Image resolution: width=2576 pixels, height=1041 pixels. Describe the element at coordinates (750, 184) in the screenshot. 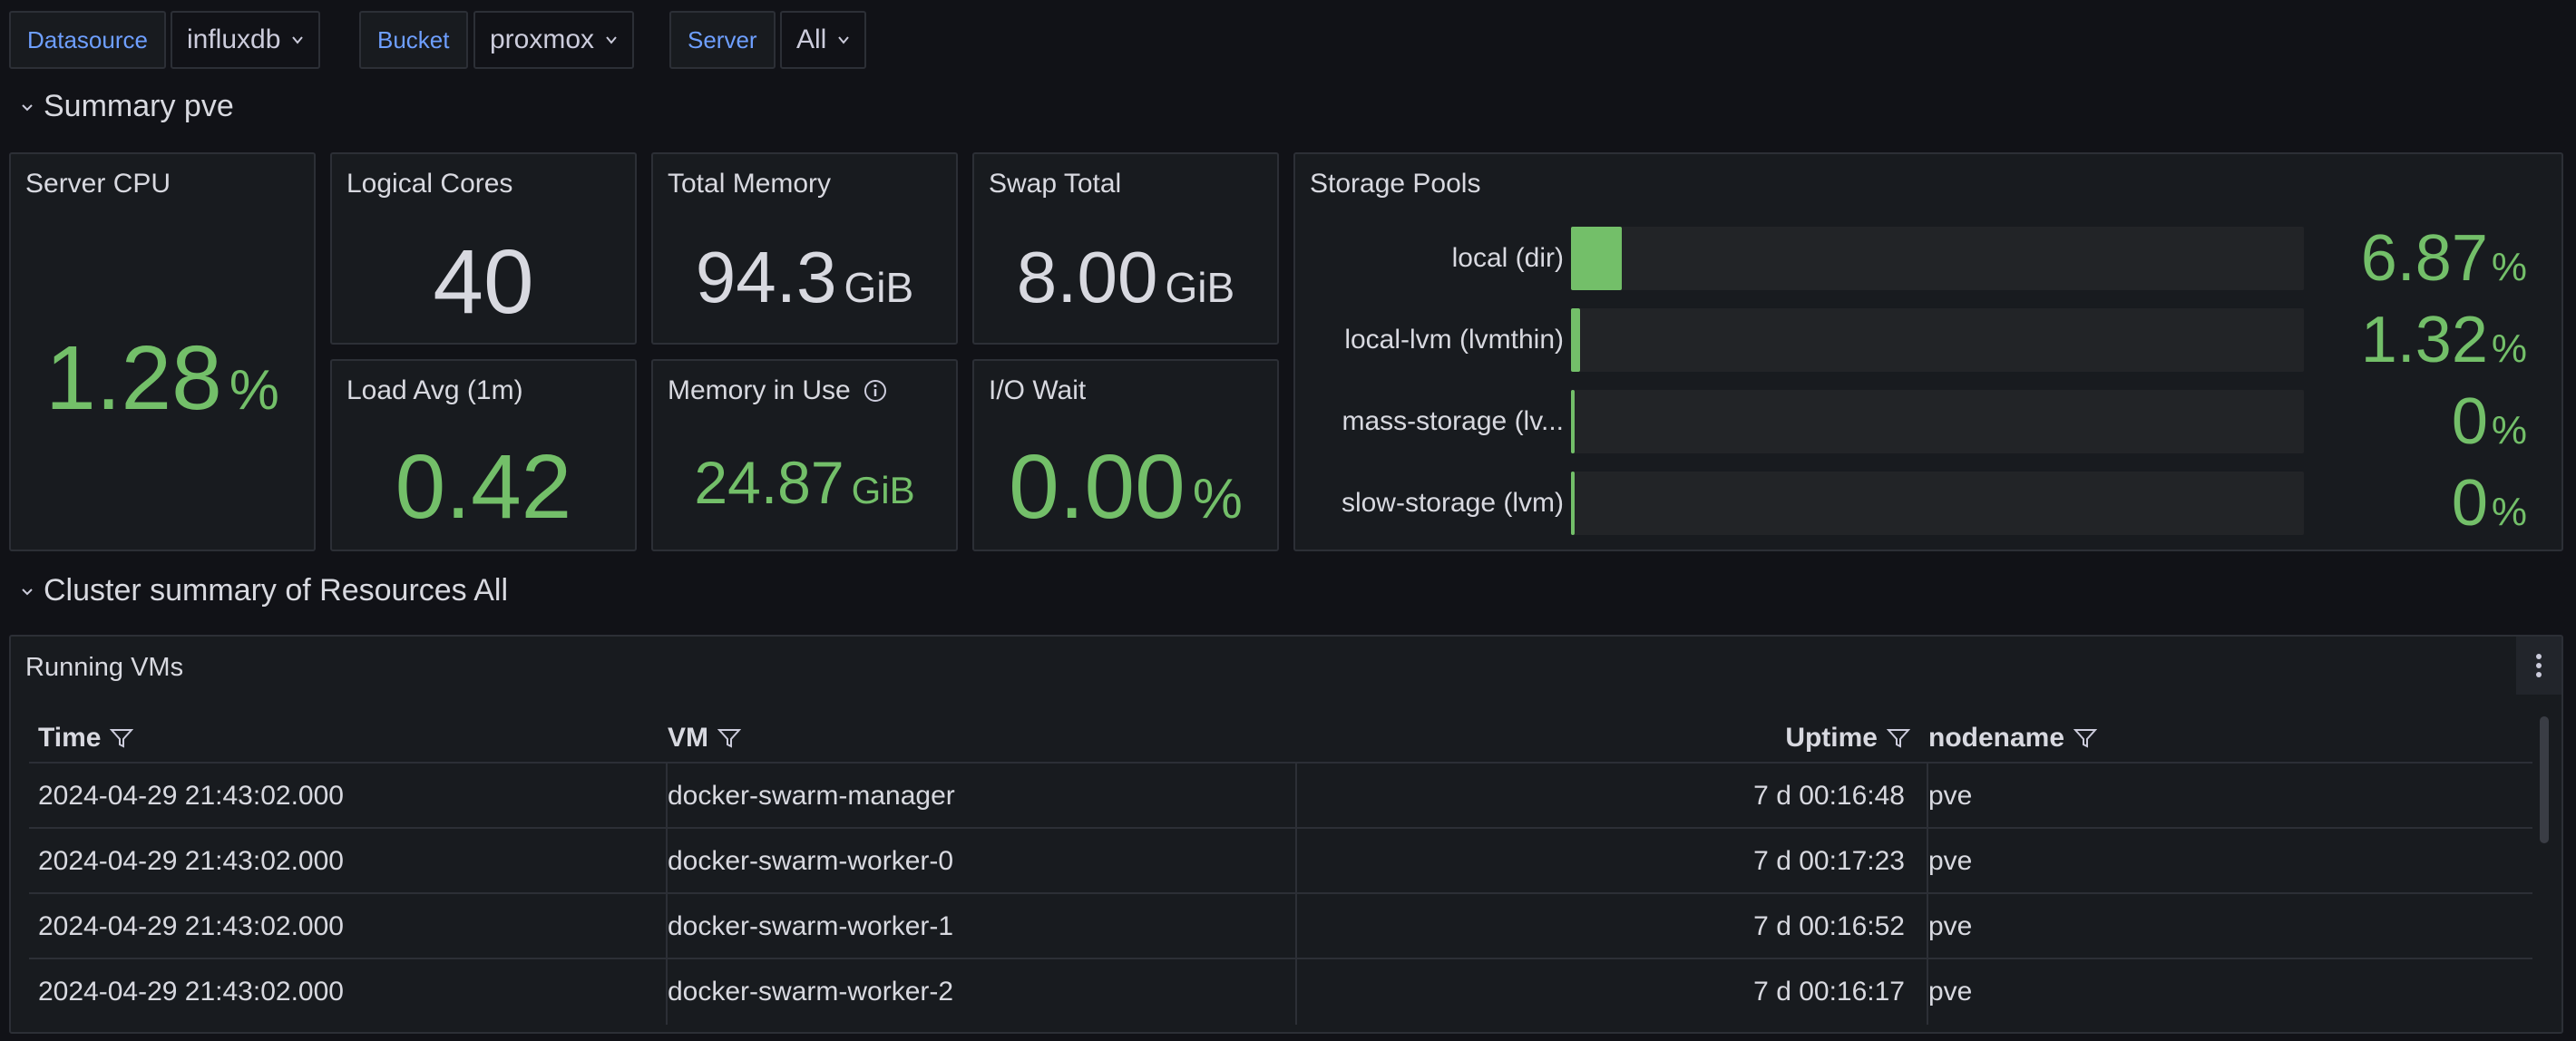

I see `panel-title: Total Memory` at that location.